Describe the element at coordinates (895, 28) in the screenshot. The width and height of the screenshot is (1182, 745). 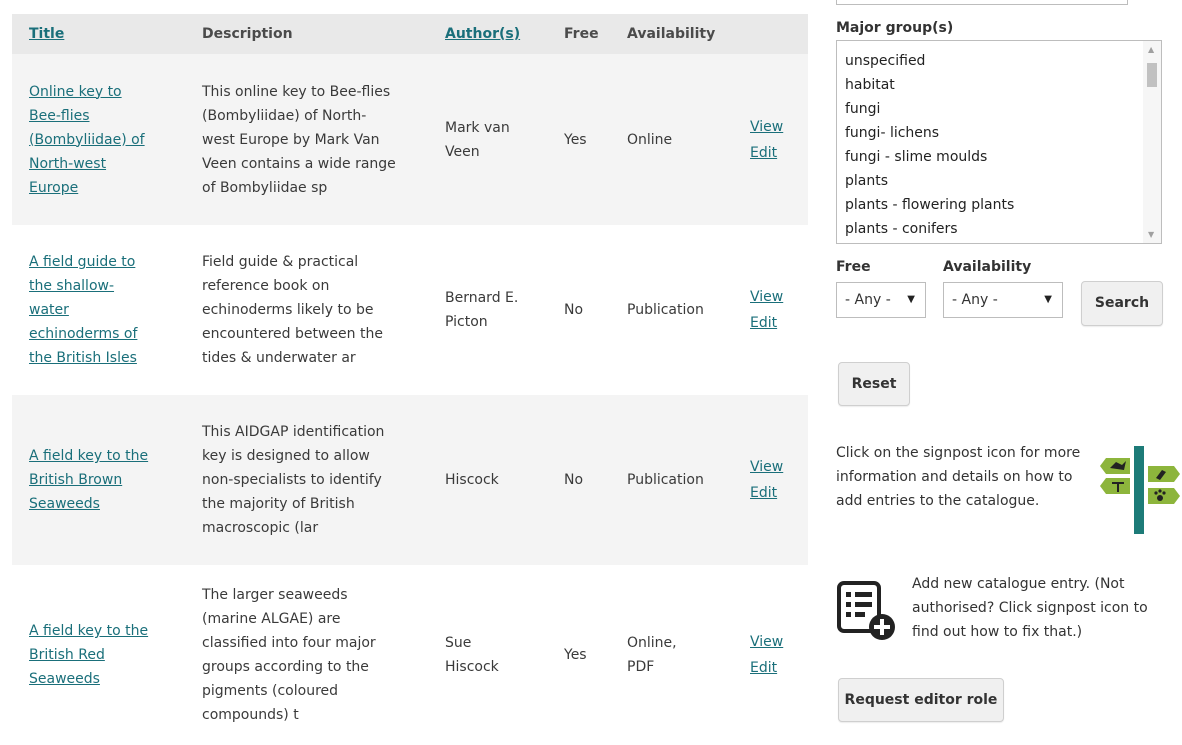
I see `major-group-label: Major group(s)` at that location.